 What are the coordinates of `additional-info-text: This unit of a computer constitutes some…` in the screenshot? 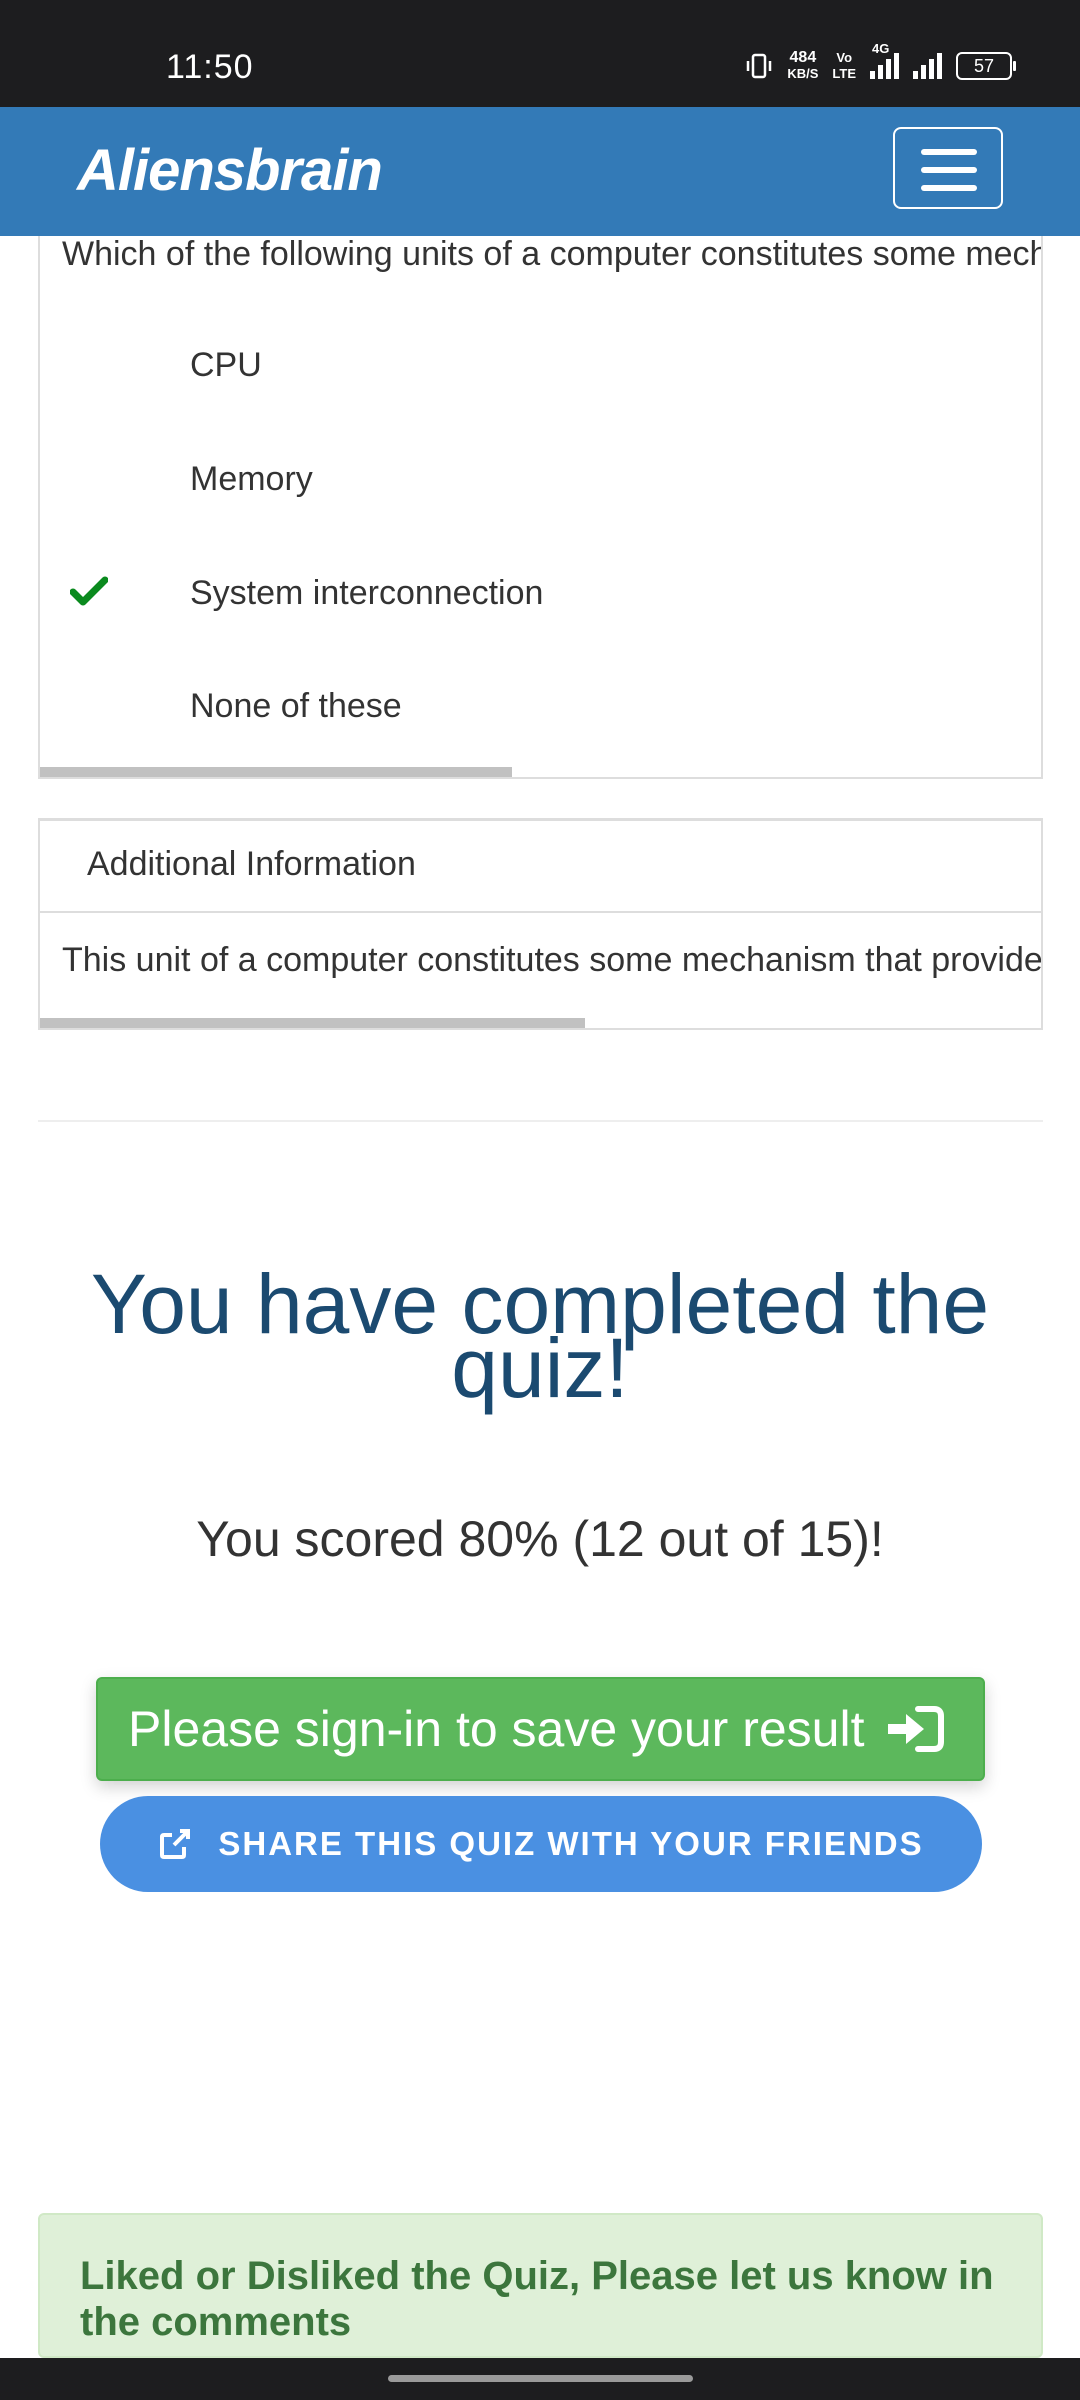 It's located at (552, 960).